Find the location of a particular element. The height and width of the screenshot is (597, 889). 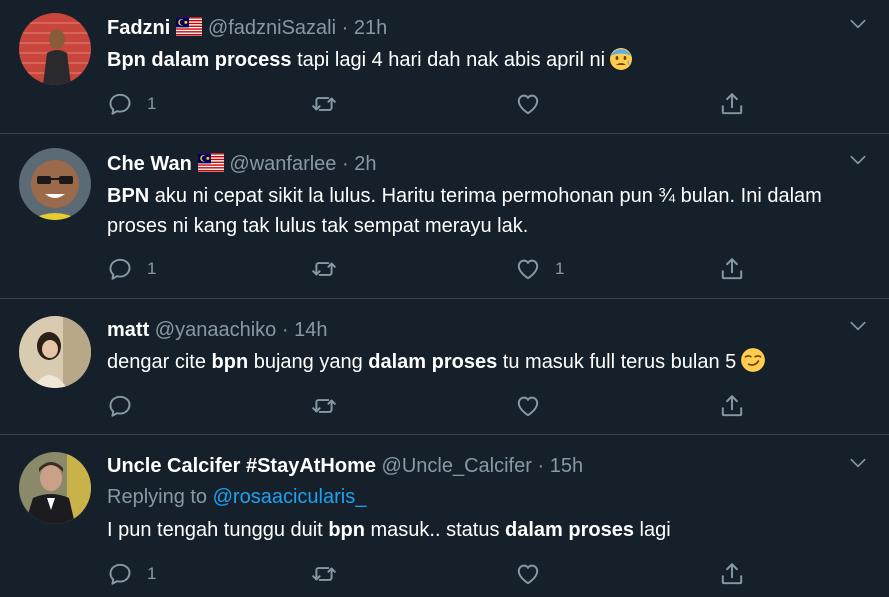

user-handle: @yanaachiko is located at coordinates (215, 330).